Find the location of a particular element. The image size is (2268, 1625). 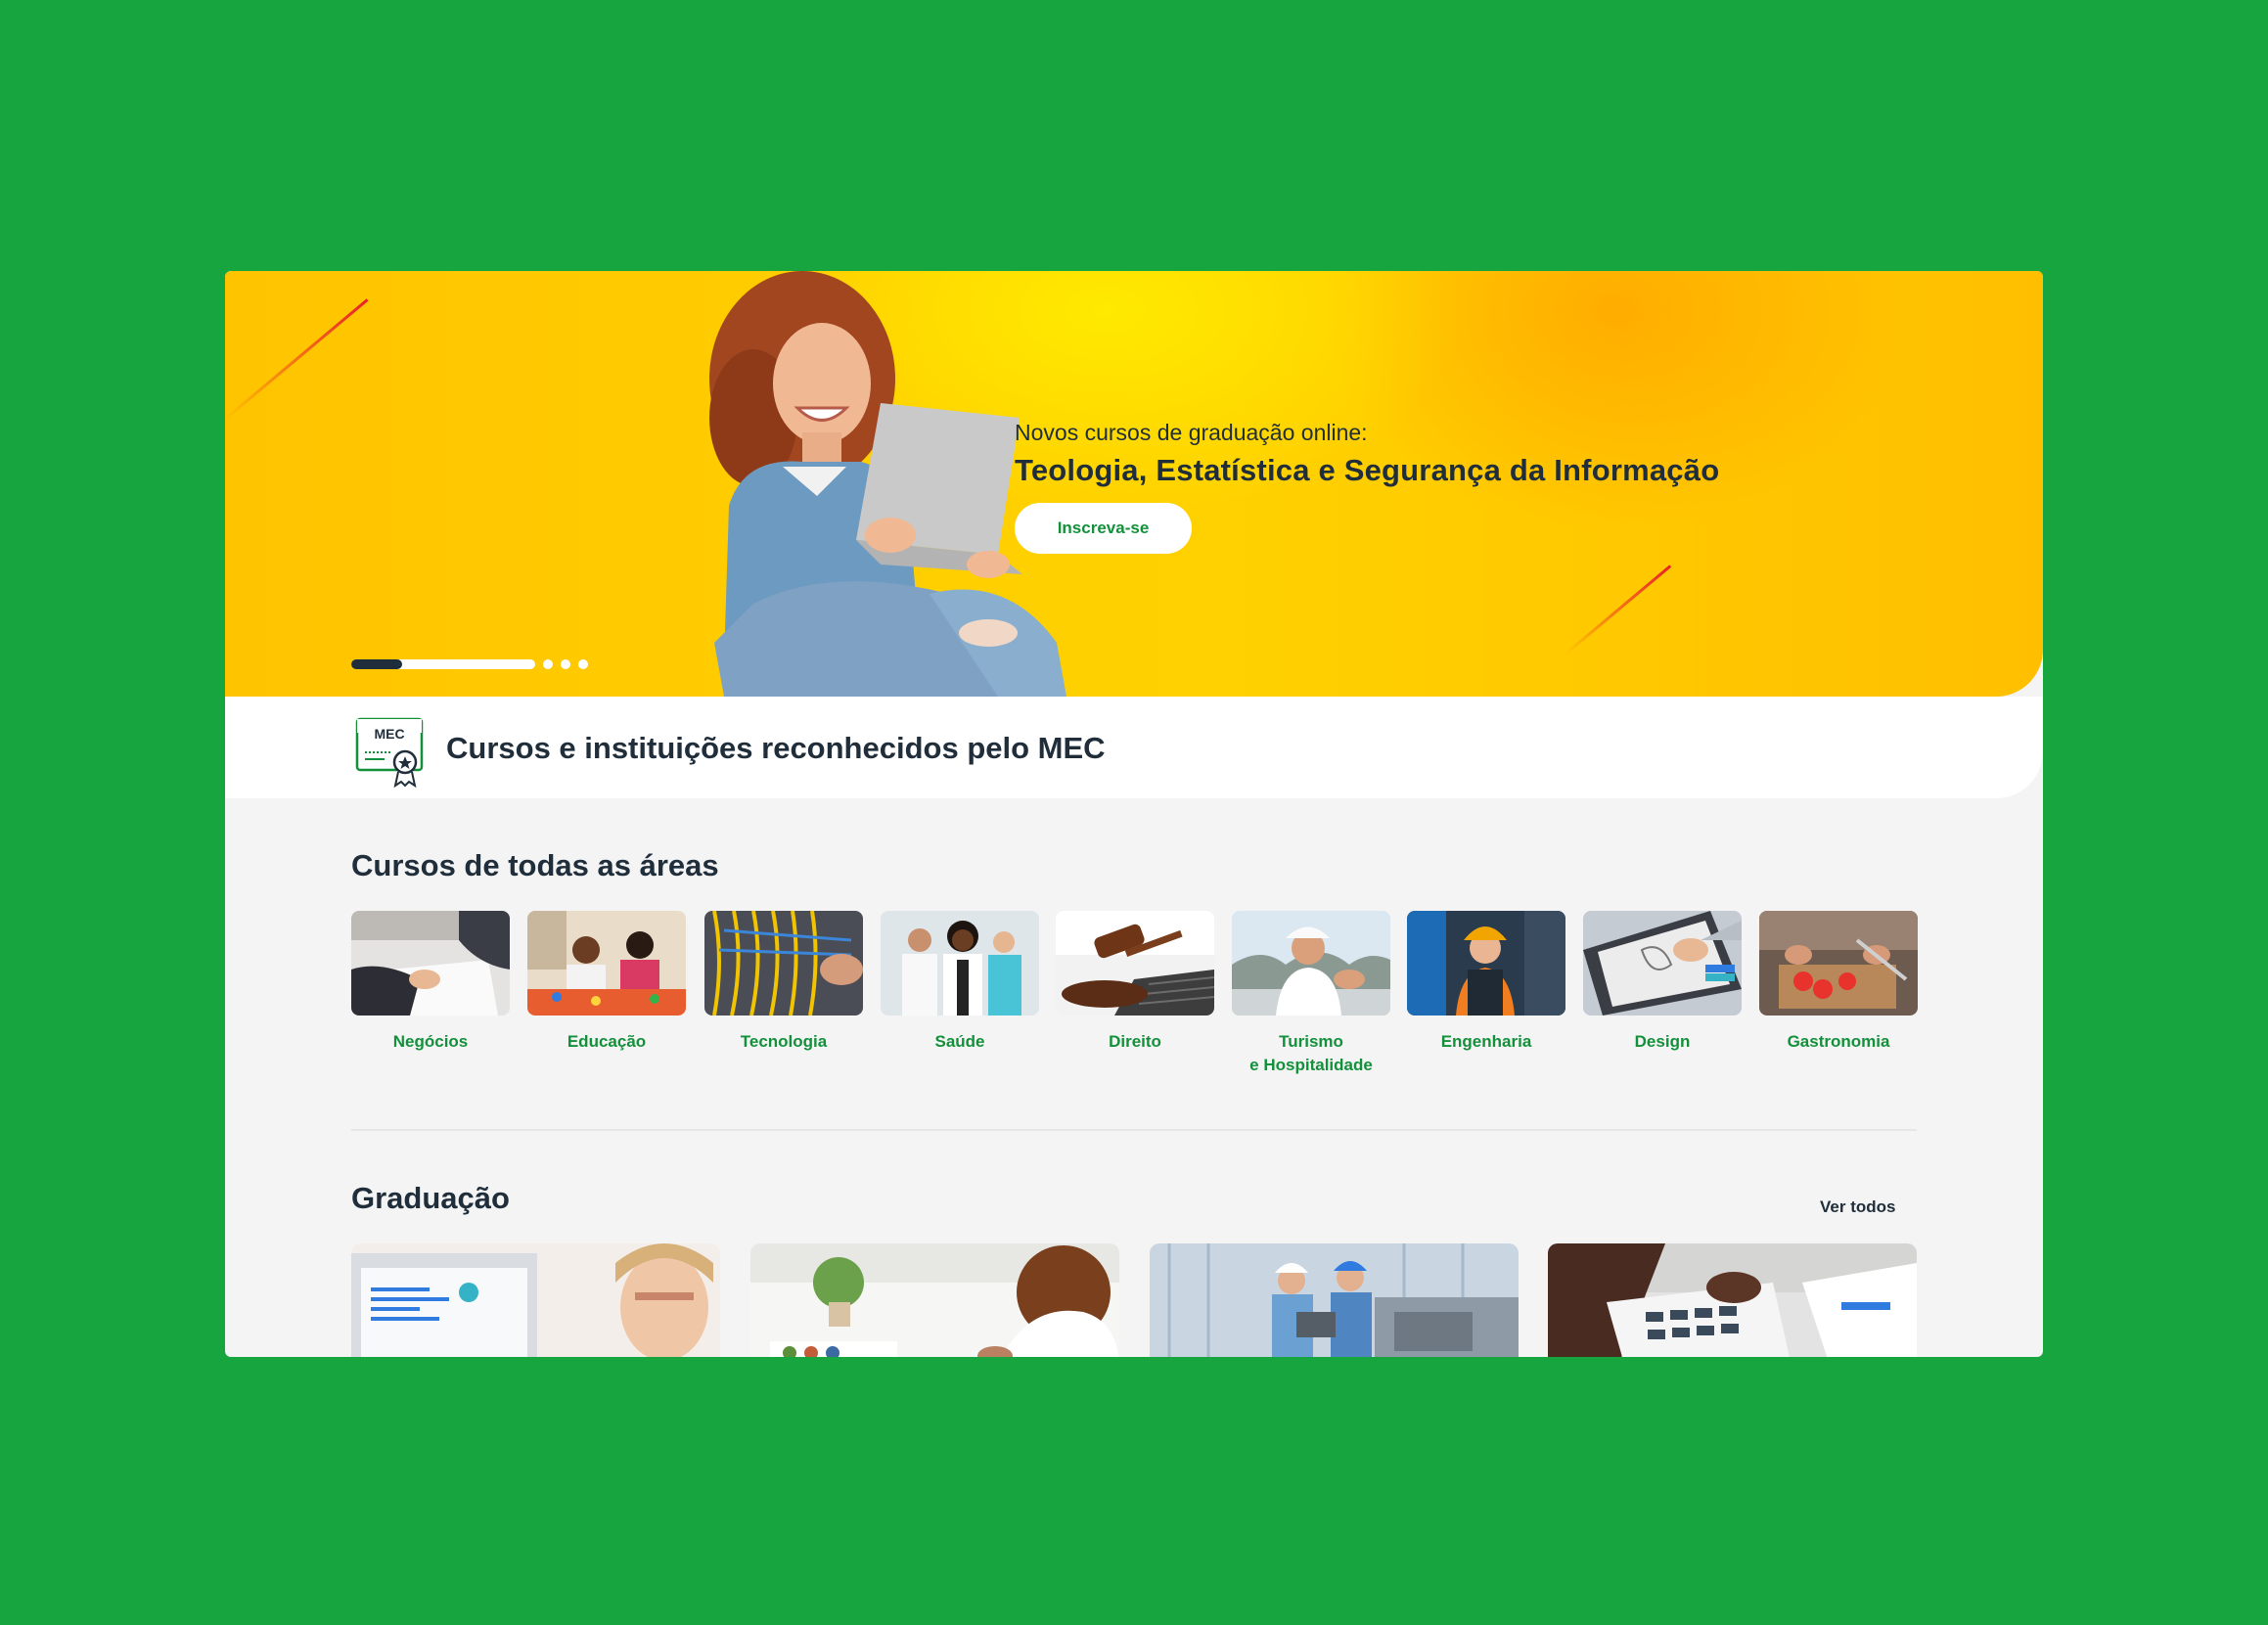

area-card-turismo: Turismo e Hospitalidade is located at coordinates (1311, 994).